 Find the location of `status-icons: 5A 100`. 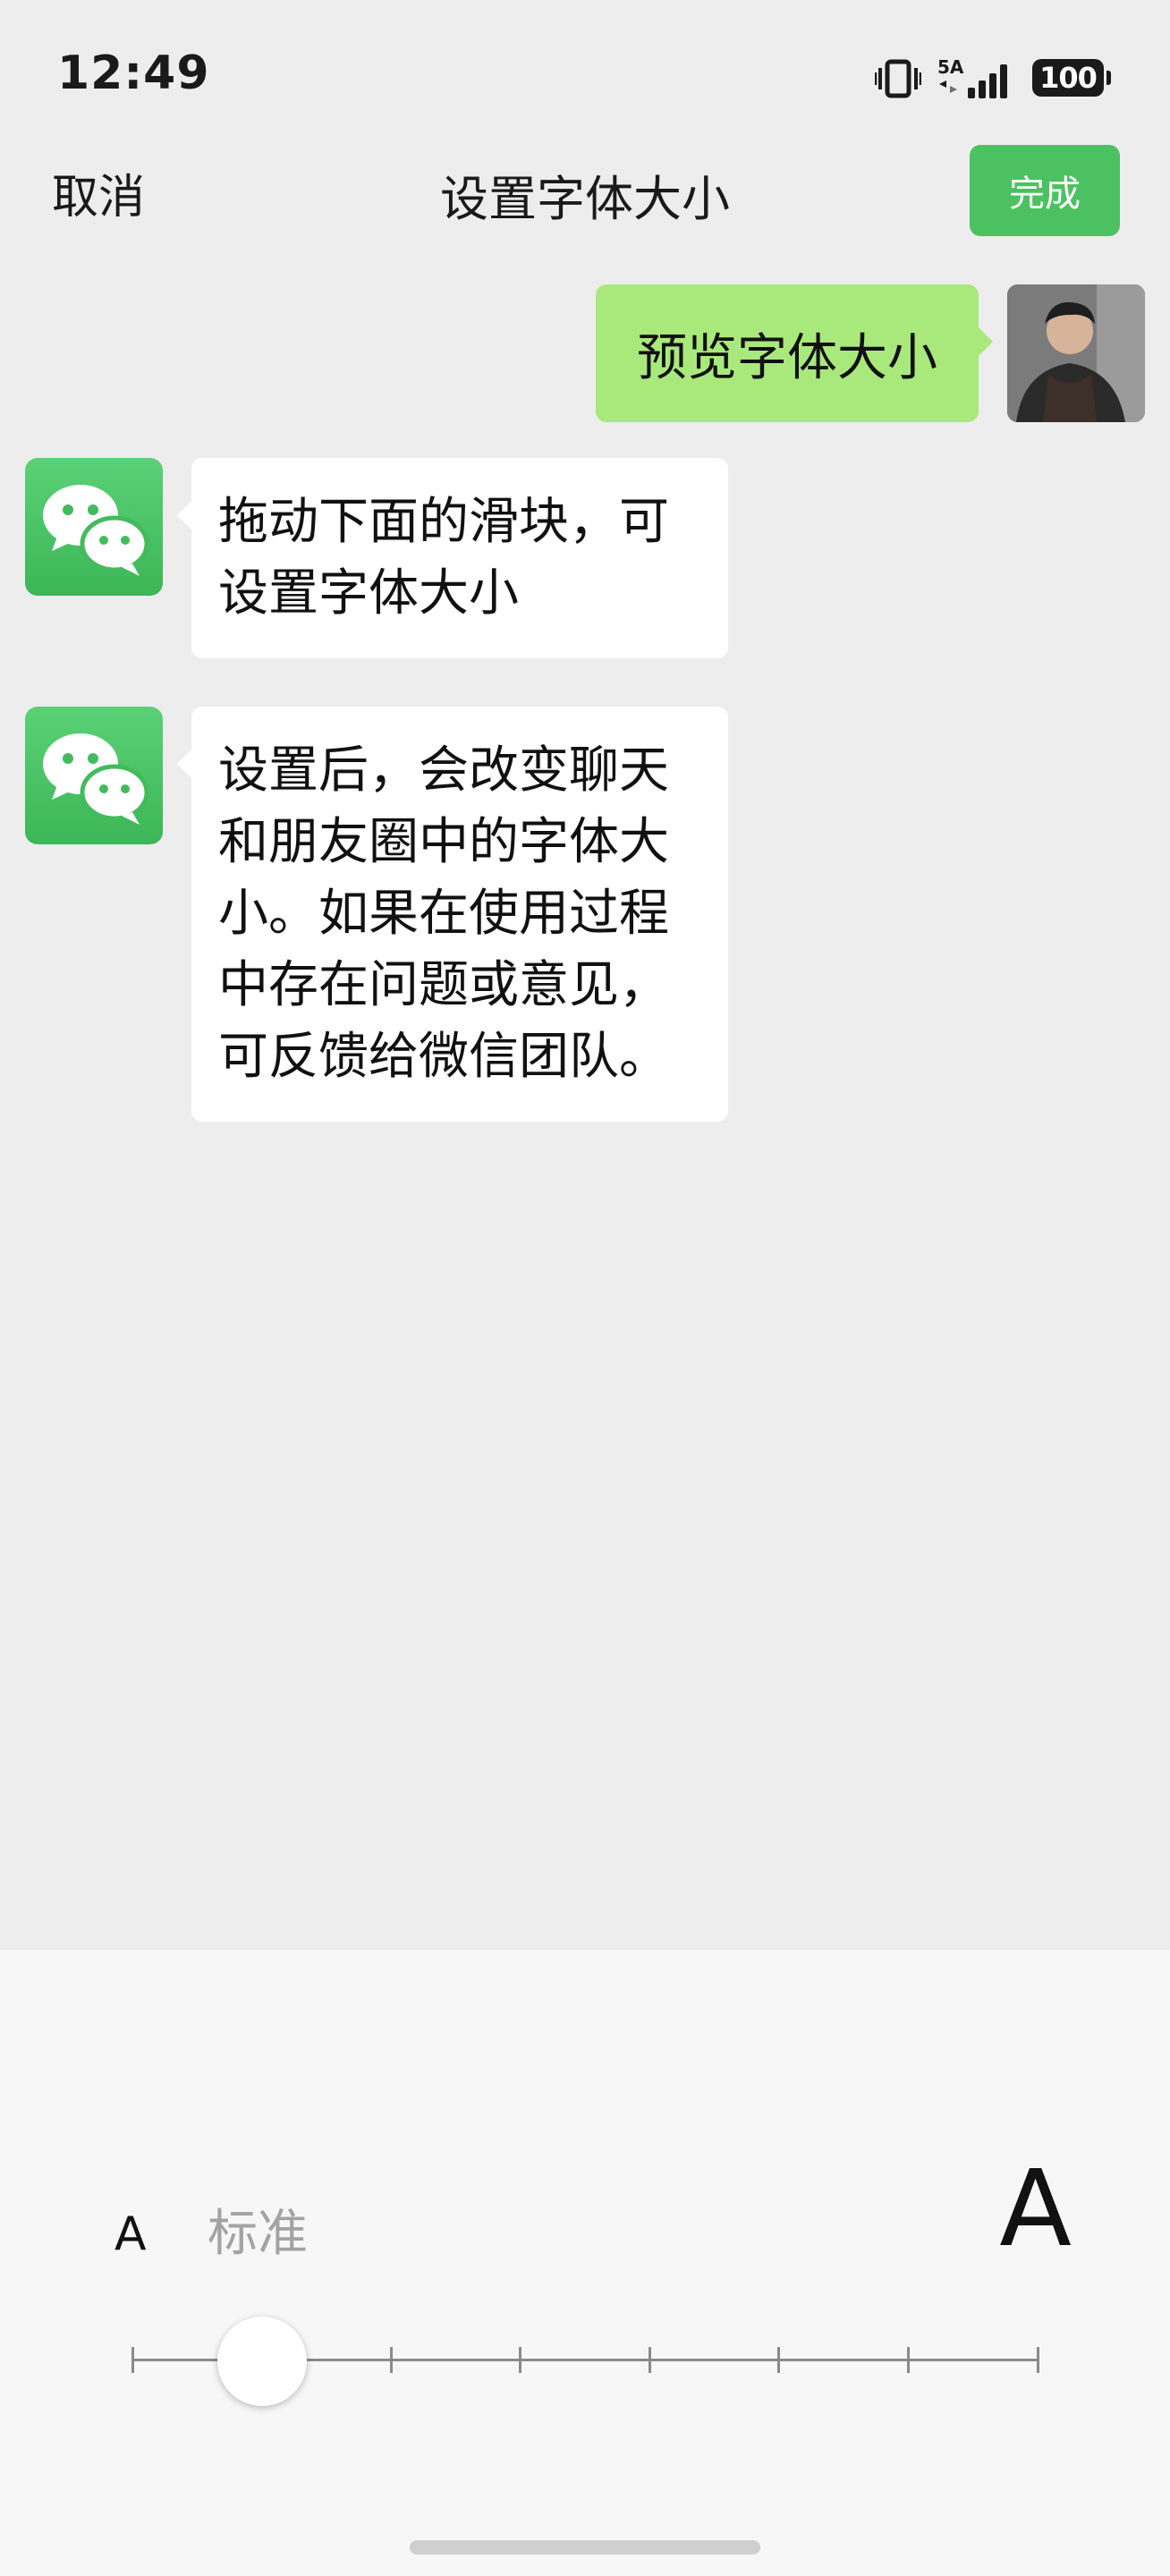

status-icons: 5A 100 is located at coordinates (993, 79).